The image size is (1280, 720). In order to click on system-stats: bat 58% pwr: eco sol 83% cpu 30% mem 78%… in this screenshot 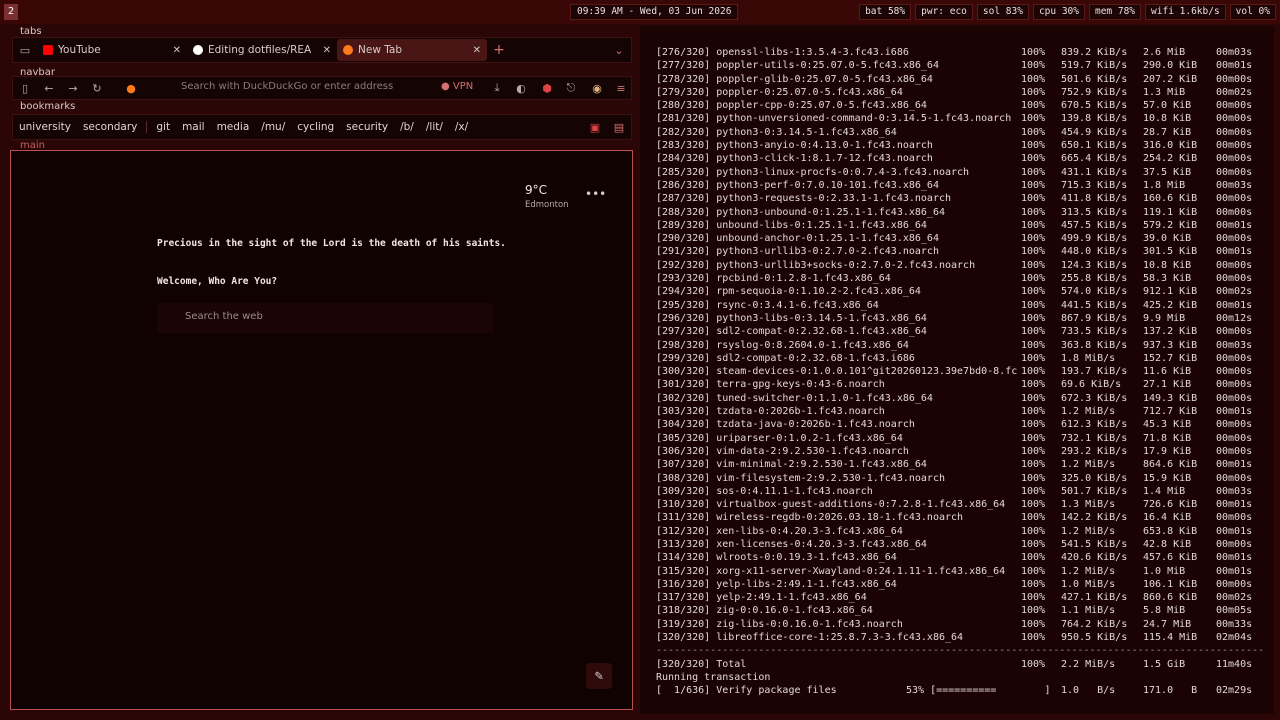, I will do `click(1067, 12)`.